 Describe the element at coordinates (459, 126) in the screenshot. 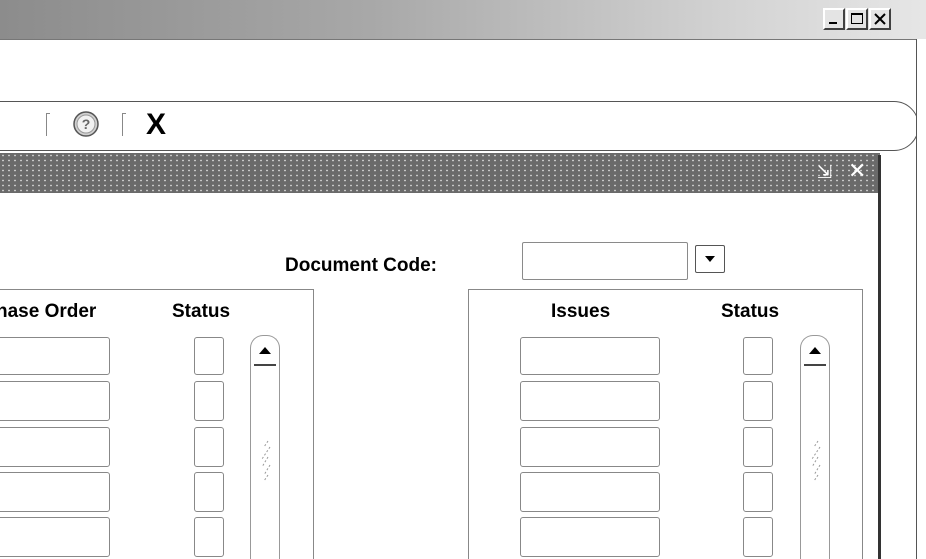

I see `toolbar` at that location.